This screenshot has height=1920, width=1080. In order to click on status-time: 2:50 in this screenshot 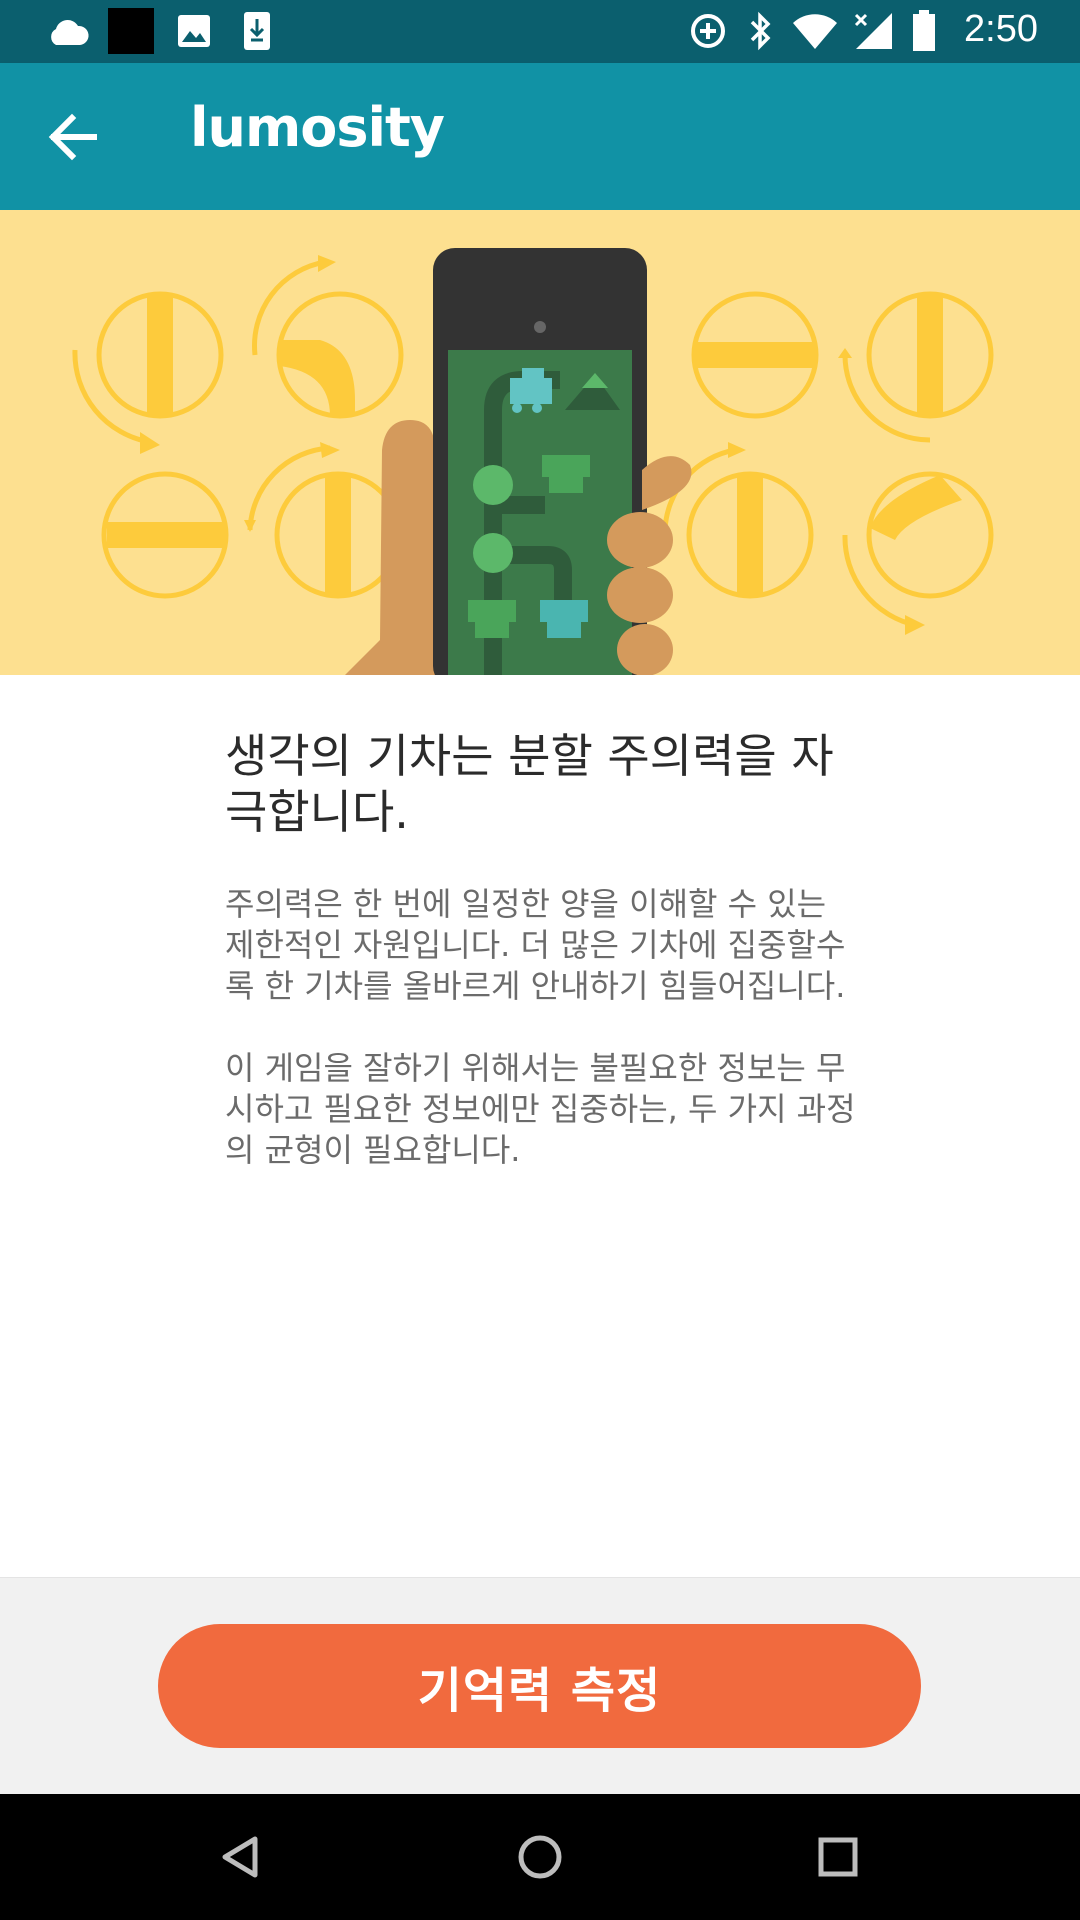, I will do `click(1001, 29)`.